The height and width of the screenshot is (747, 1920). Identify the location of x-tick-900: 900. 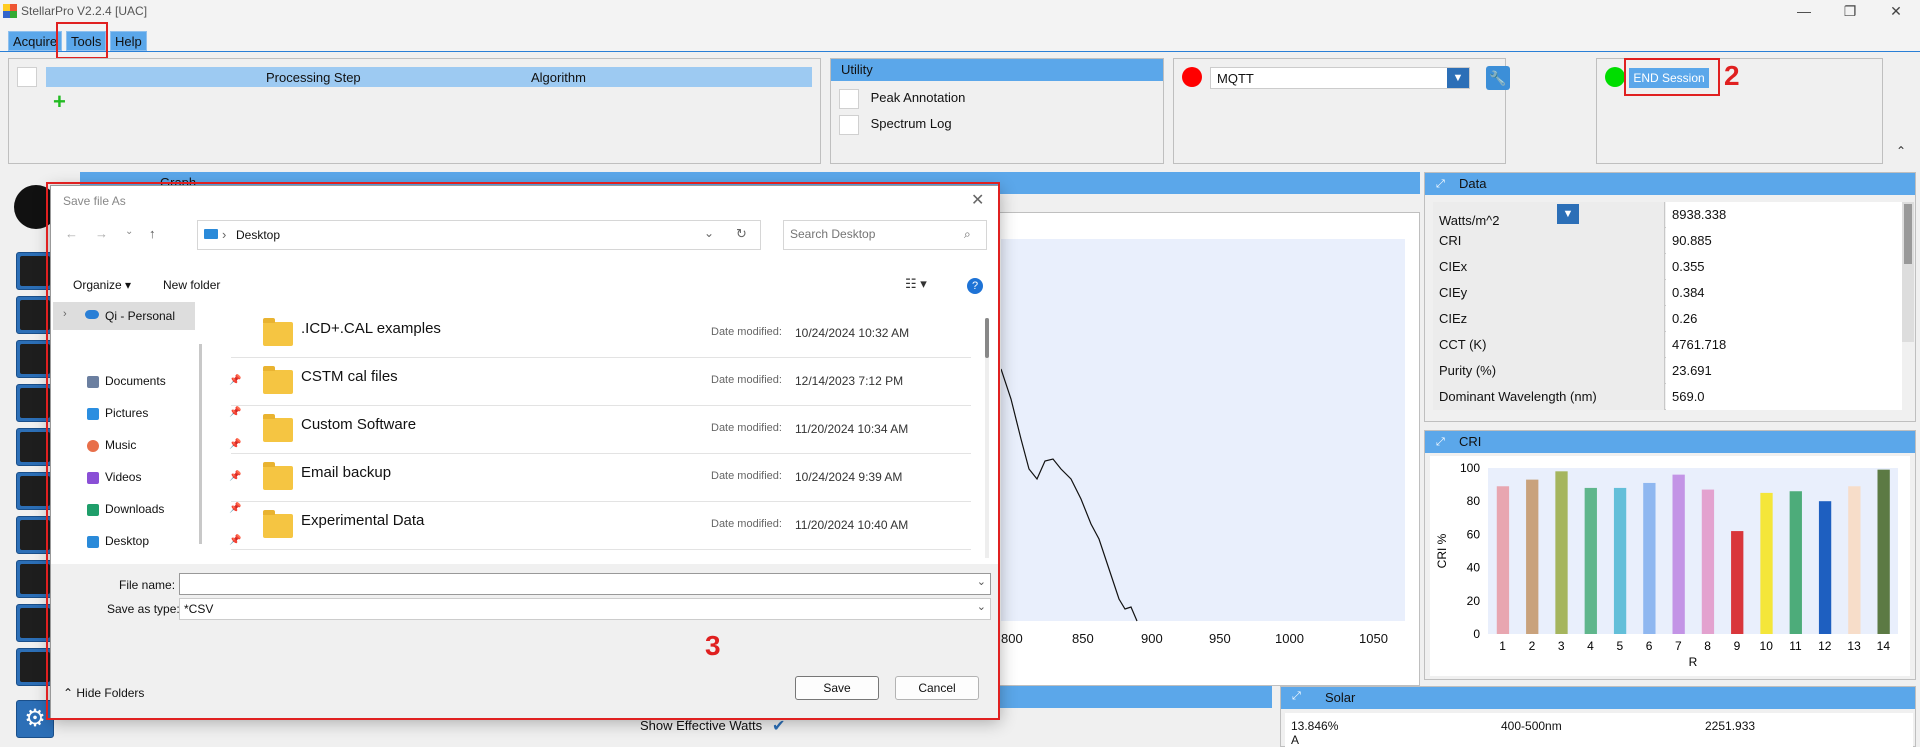
(1152, 638).